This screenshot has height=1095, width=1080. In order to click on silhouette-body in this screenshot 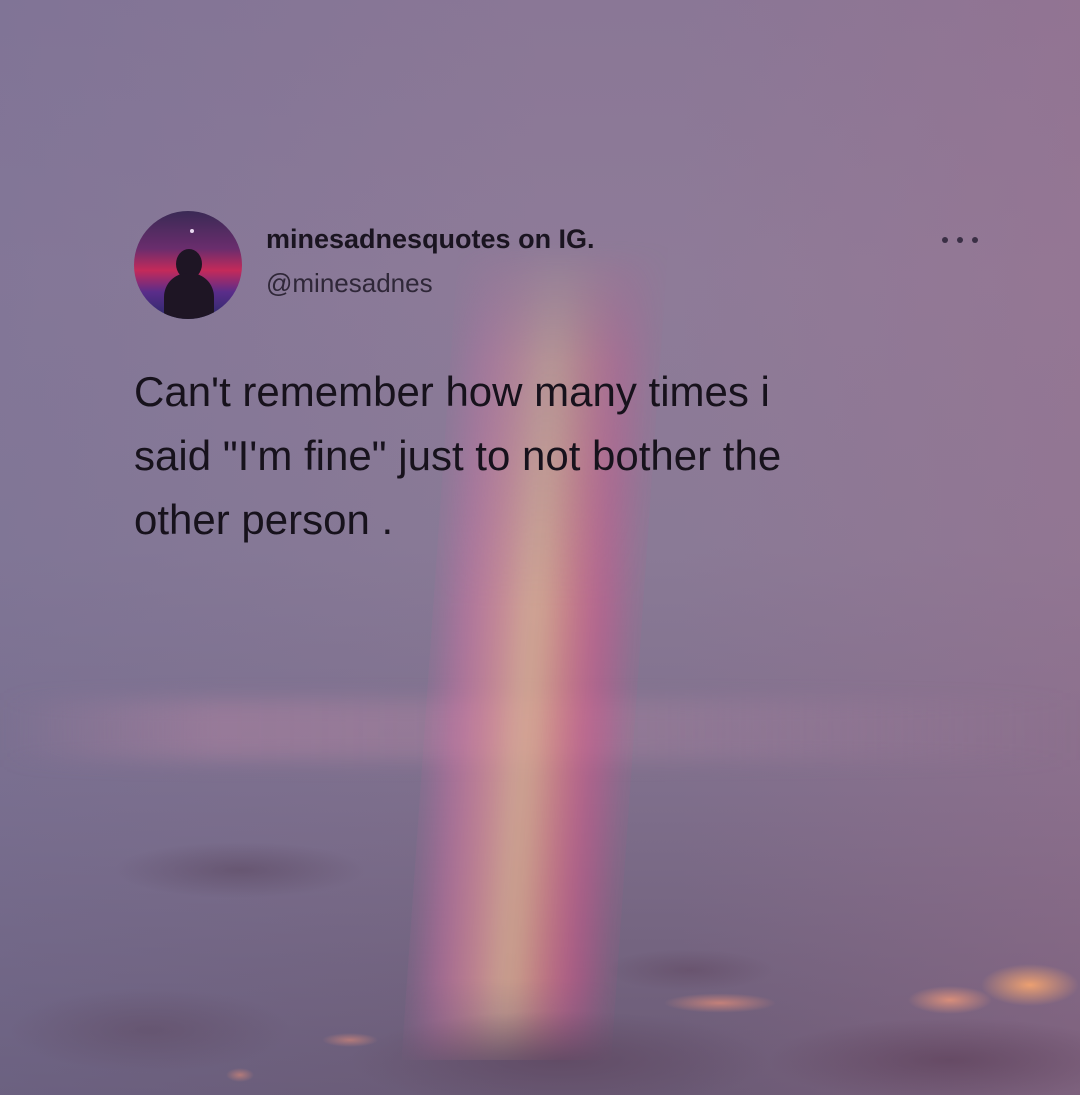, I will do `click(189, 296)`.